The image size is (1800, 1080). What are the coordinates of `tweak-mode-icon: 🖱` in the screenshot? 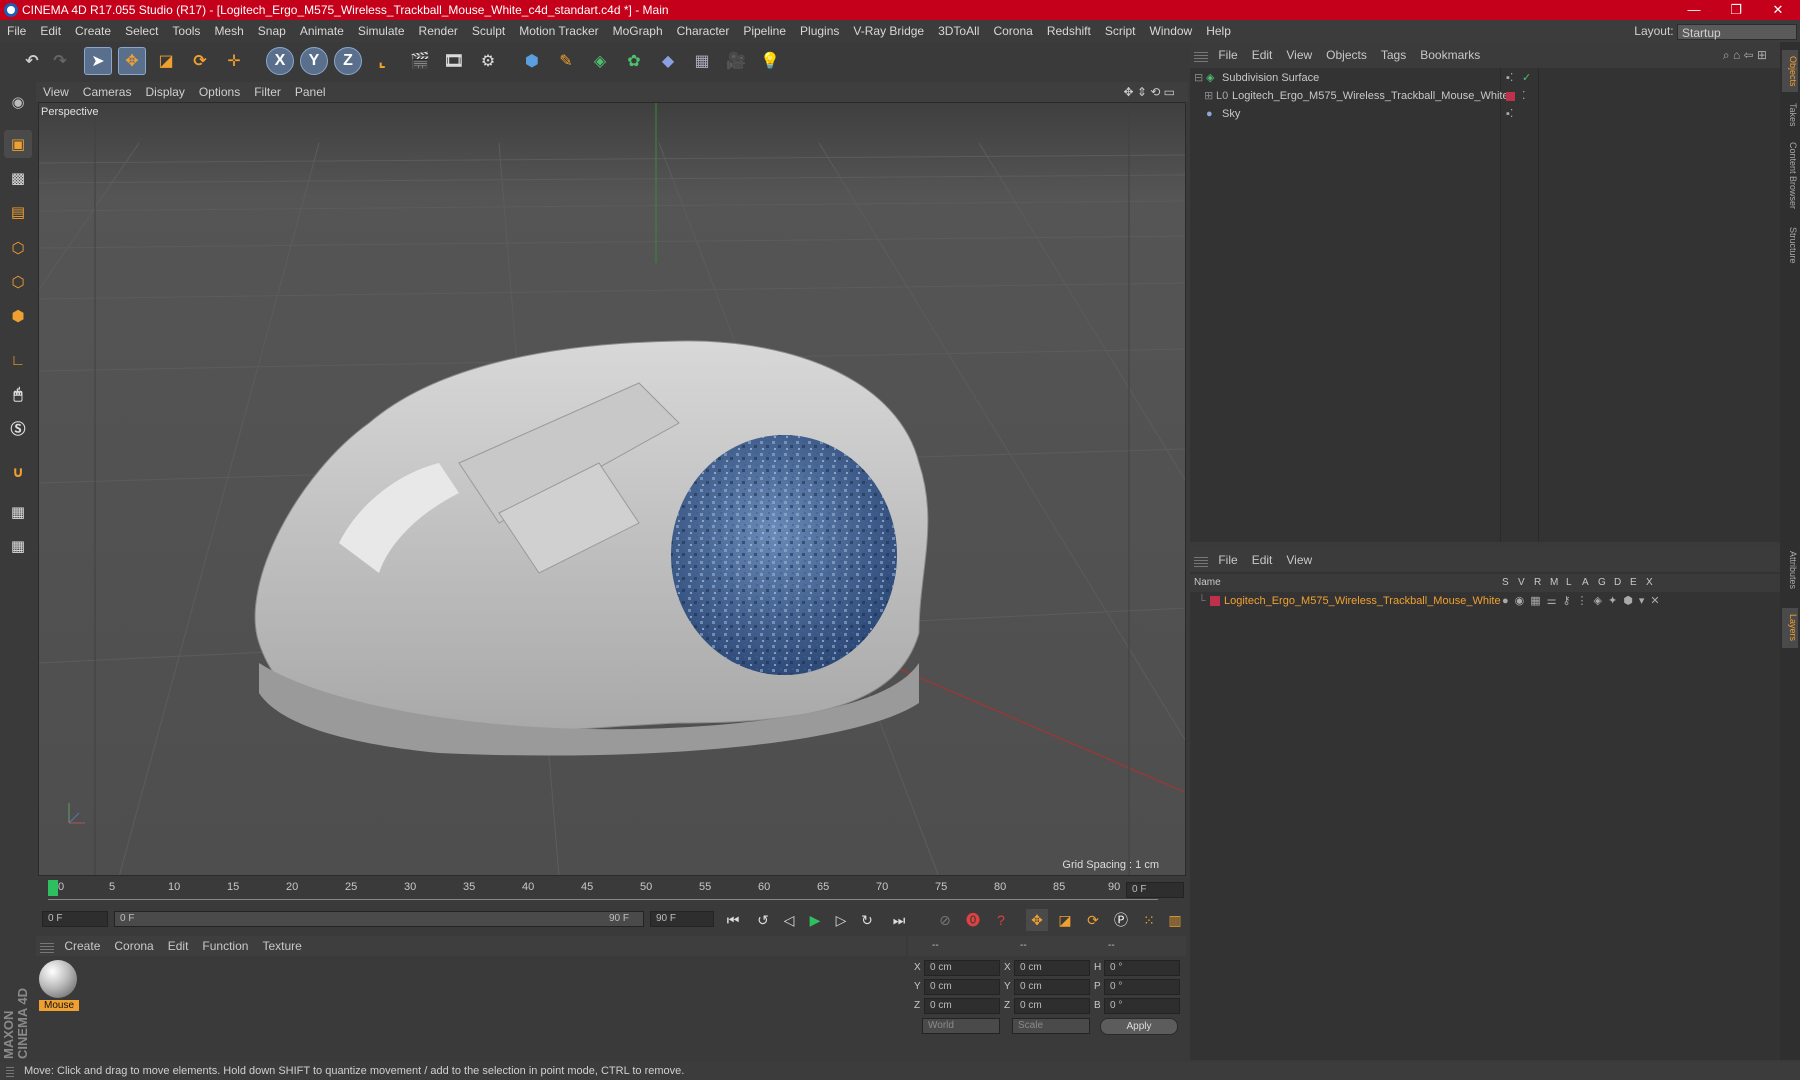 It's located at (18, 394).